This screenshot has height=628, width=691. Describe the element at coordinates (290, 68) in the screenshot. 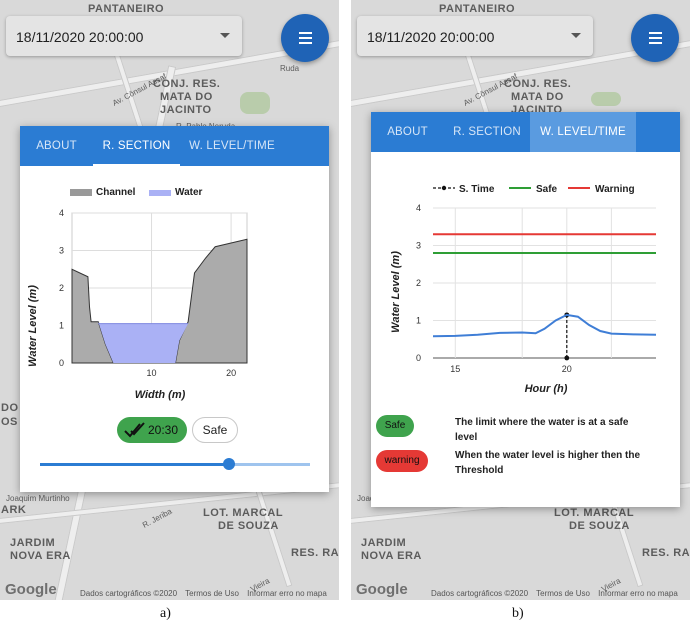

I see `map-label: Ruda` at that location.